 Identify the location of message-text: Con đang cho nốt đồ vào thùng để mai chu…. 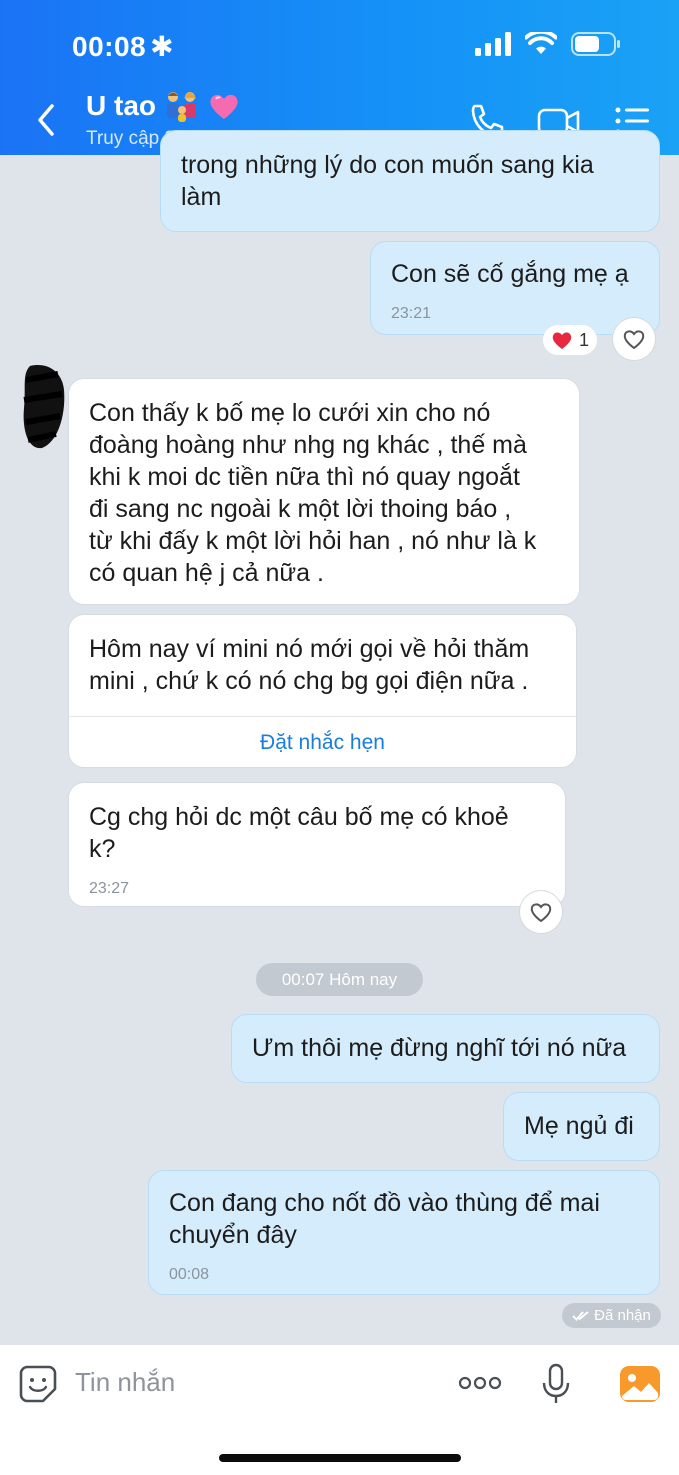
(384, 1219).